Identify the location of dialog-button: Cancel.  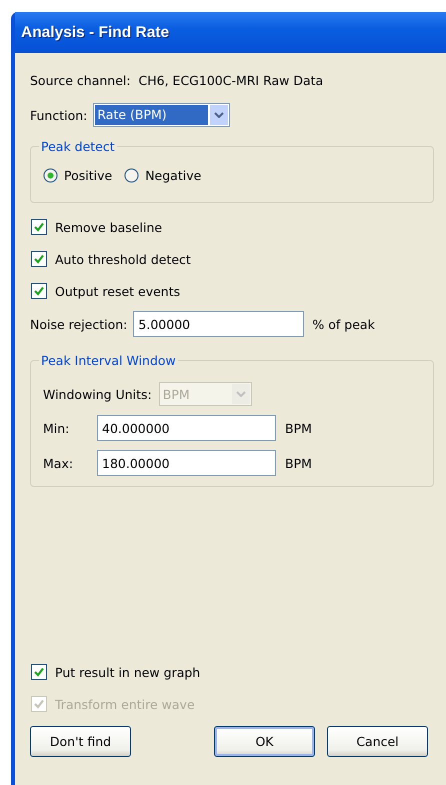
(377, 741).